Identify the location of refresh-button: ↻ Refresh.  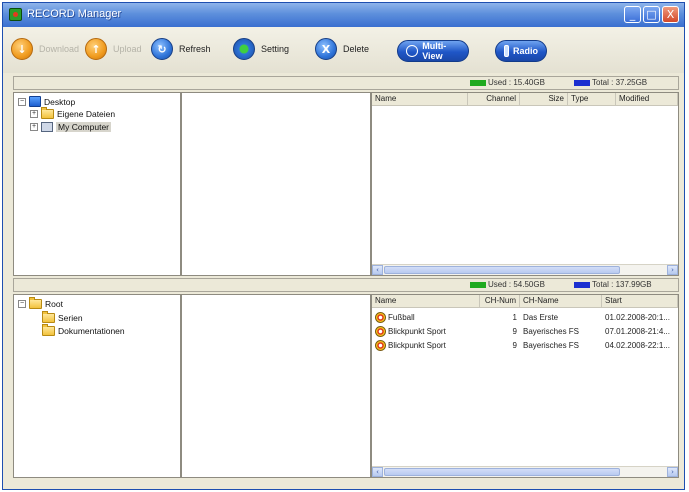
(181, 49).